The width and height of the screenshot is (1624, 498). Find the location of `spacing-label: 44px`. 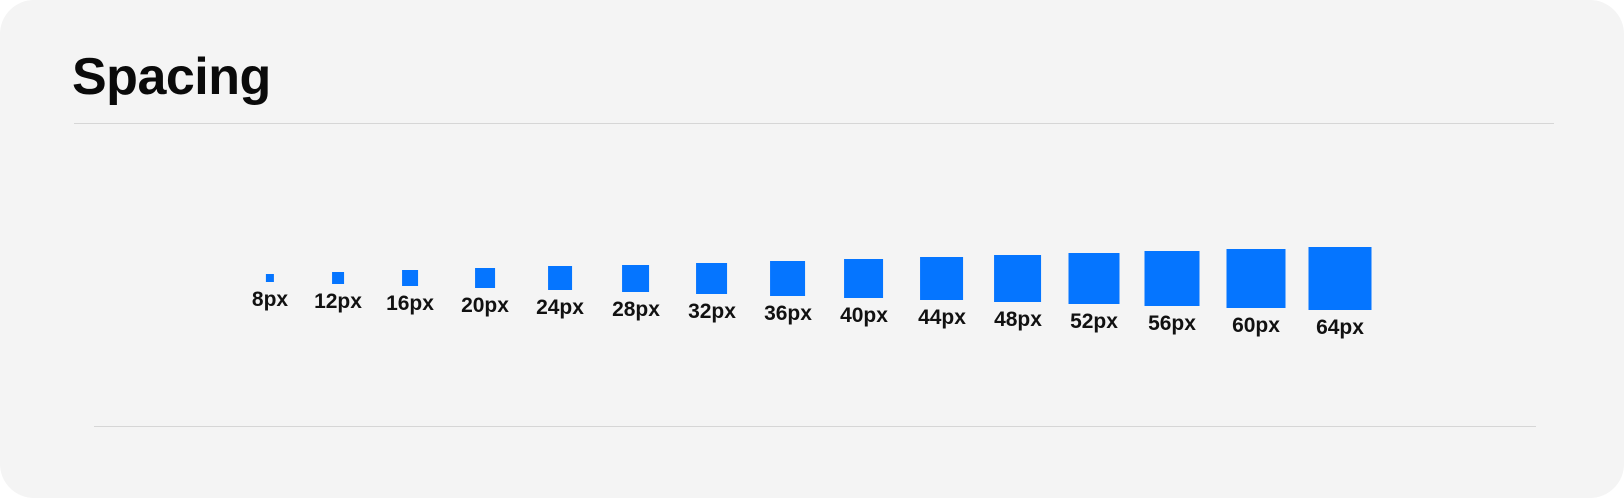

spacing-label: 44px is located at coordinates (942, 317).